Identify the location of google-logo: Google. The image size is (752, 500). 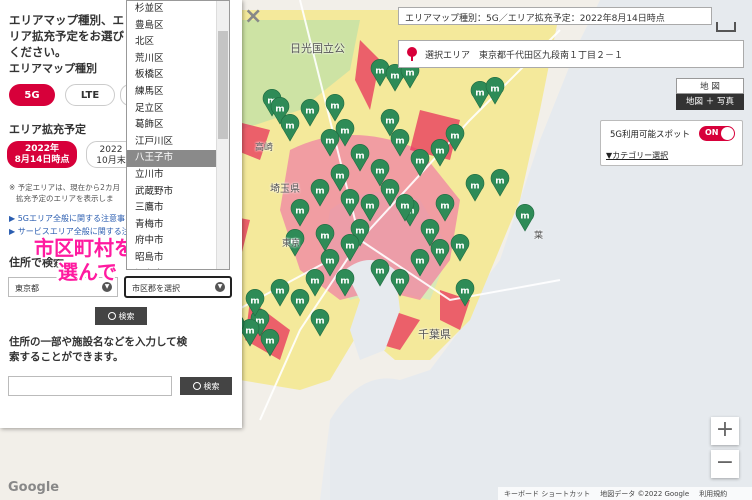
(34, 487).